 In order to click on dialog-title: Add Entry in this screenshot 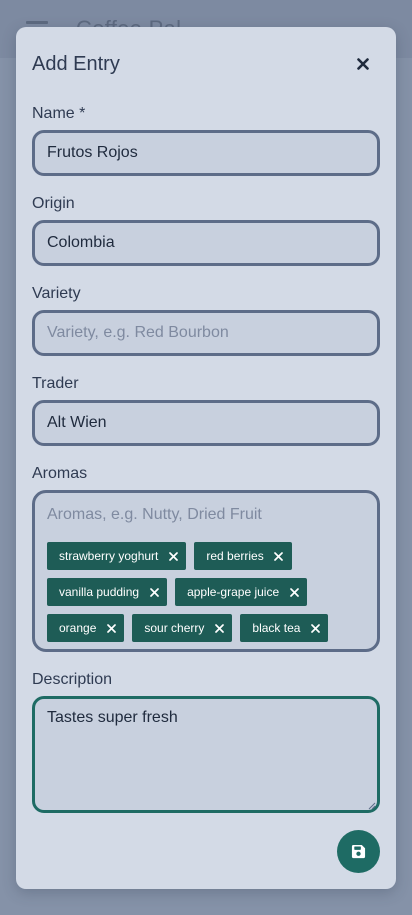, I will do `click(76, 63)`.